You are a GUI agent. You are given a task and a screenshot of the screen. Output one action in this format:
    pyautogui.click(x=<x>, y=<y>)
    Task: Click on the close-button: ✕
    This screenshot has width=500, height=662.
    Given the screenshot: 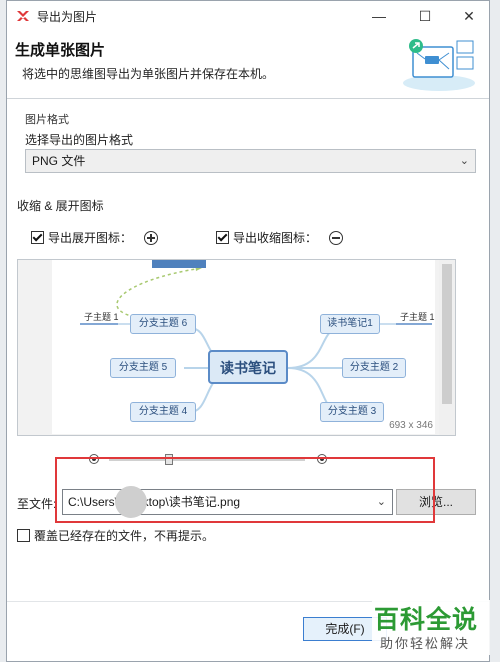 What is the action you would take?
    pyautogui.click(x=469, y=16)
    